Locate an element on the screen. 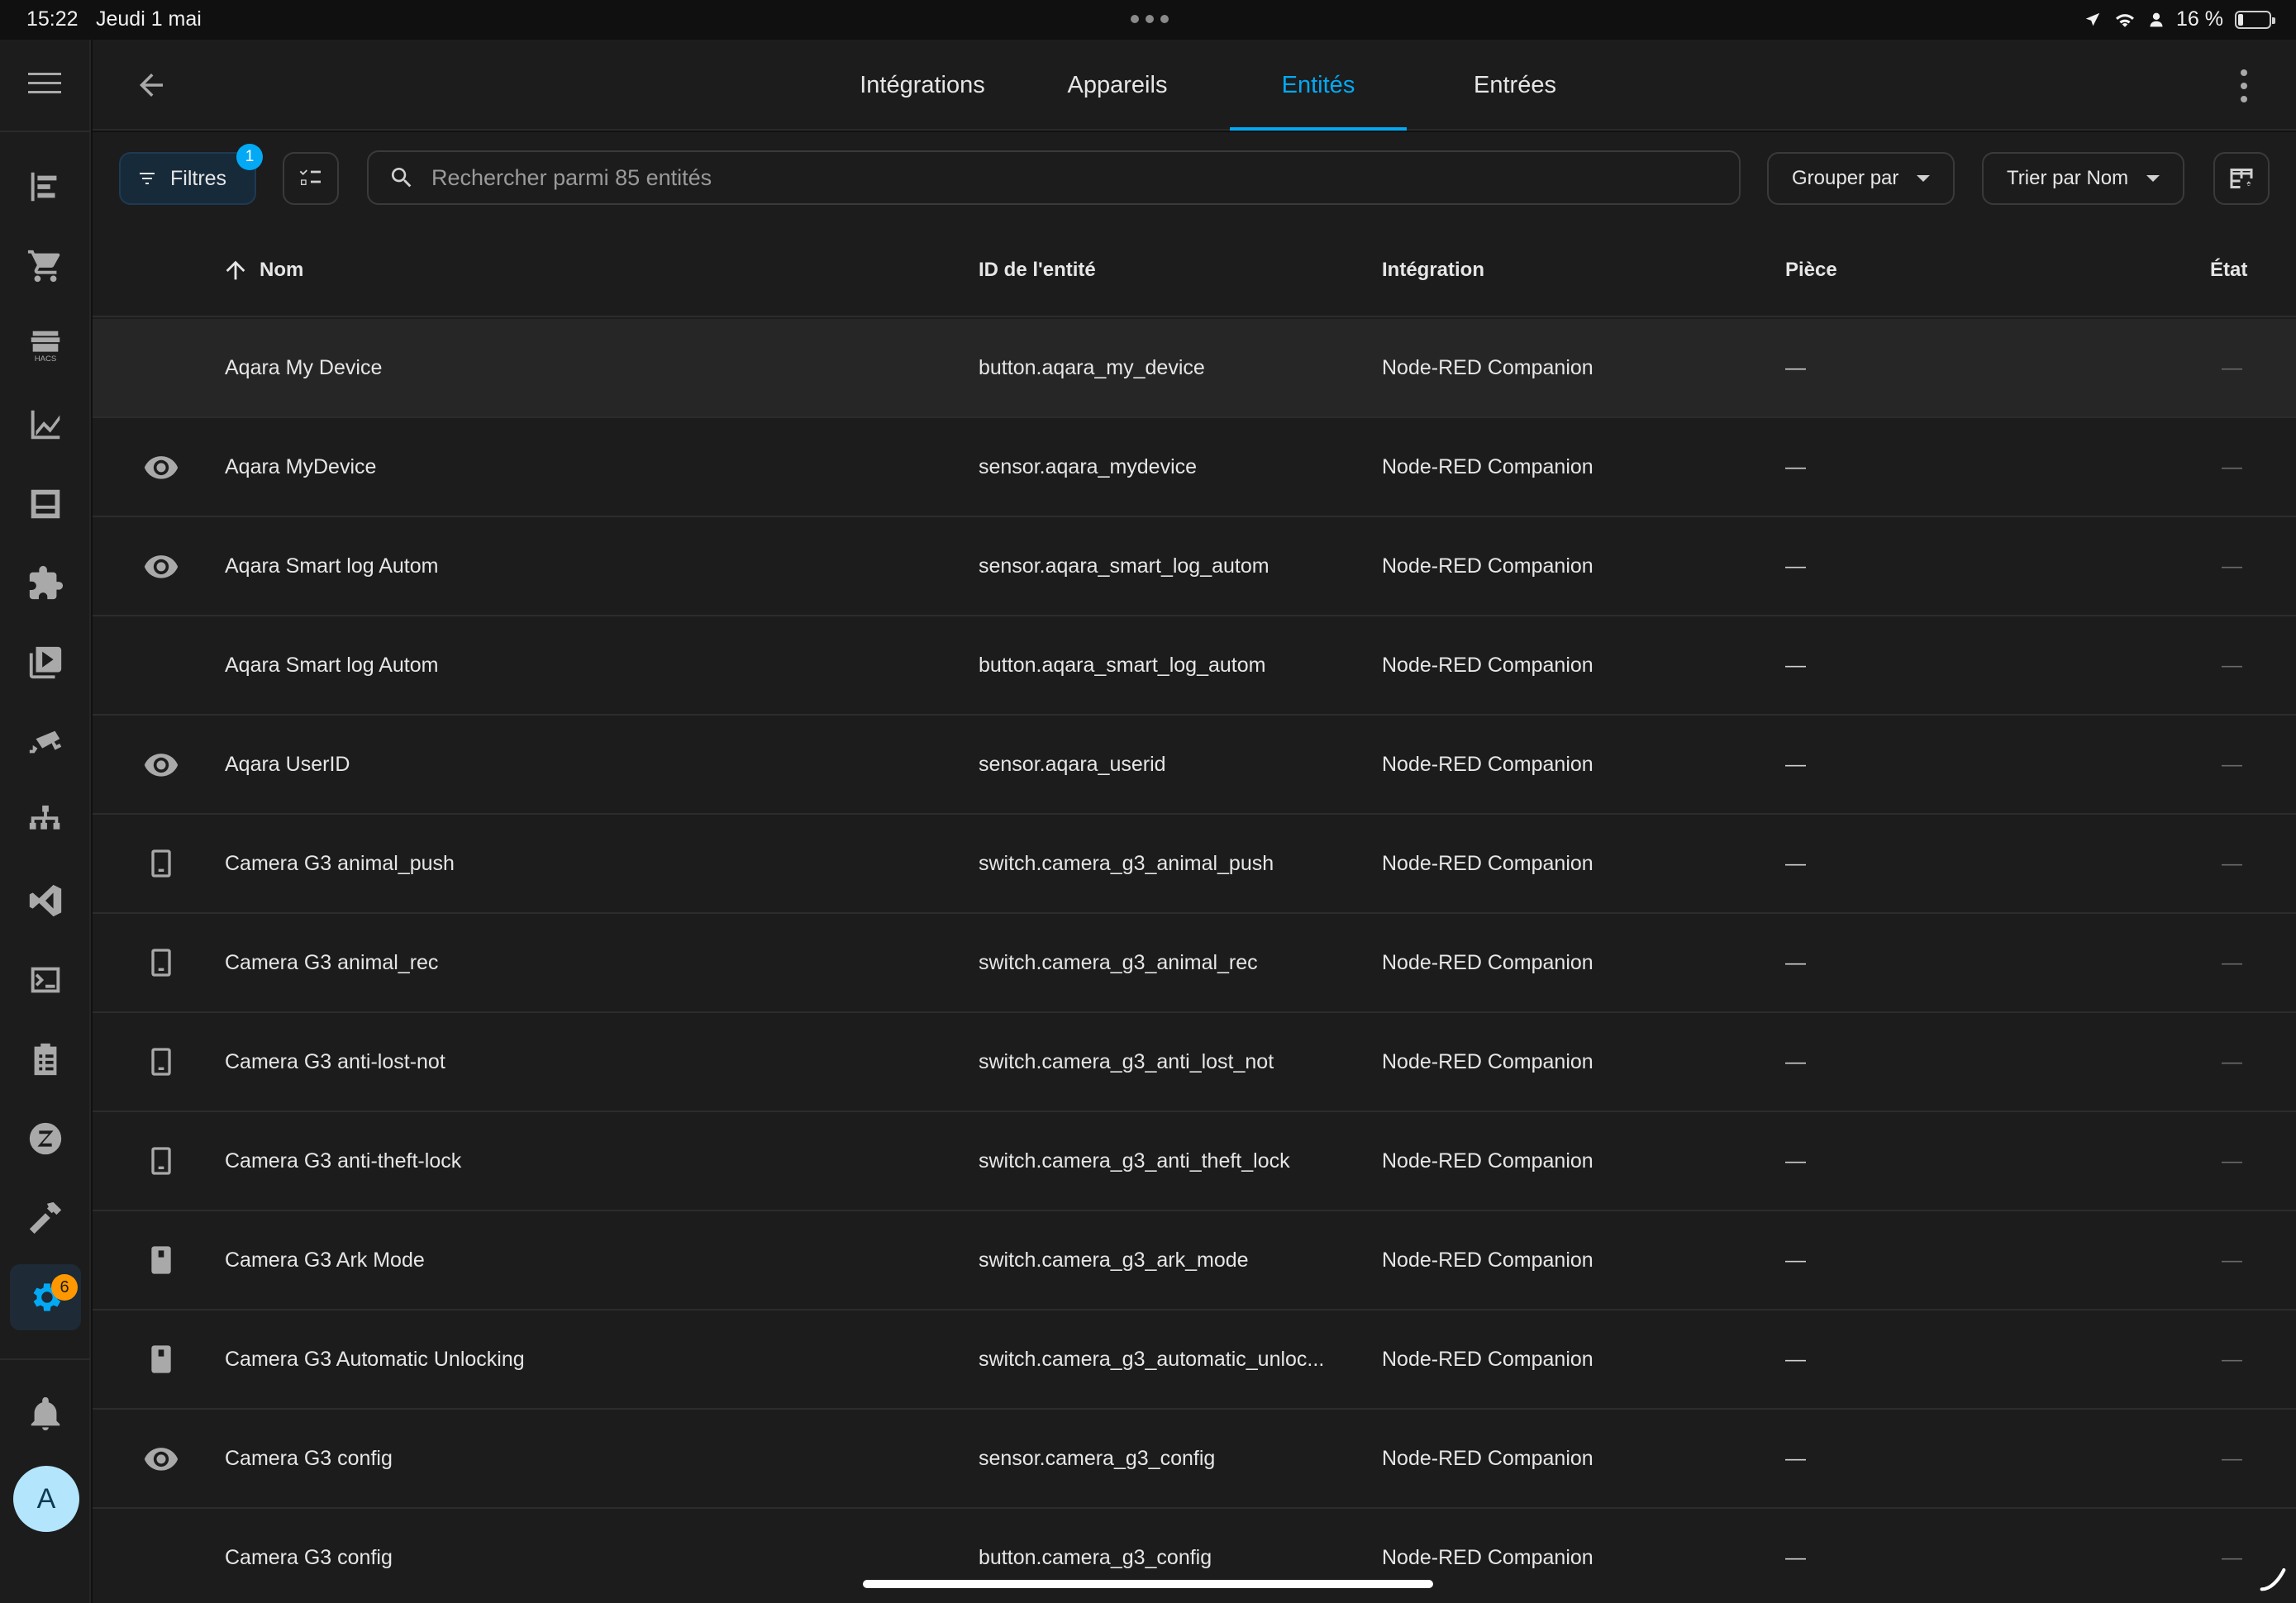 This screenshot has height=1603, width=2296. column-integration-label: Intégration is located at coordinates (1433, 270).